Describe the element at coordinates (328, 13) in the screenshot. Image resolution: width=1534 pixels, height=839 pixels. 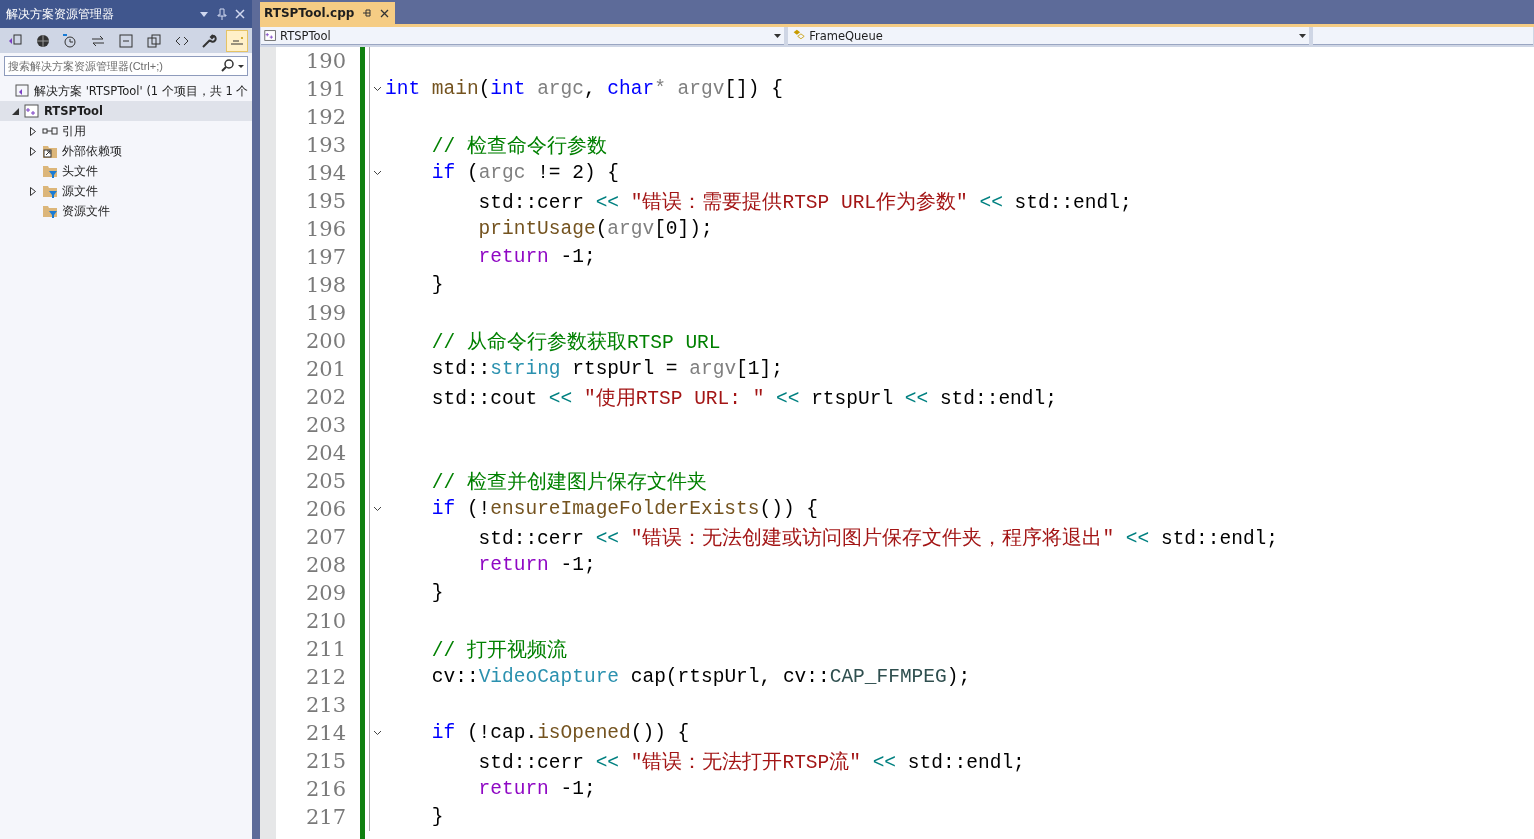
I see `file-tab: RTSPTool.cpp` at that location.